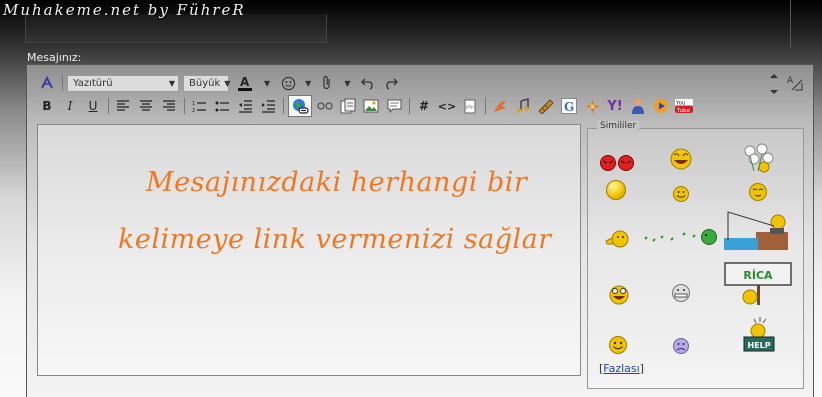 This screenshot has height=397, width=822. I want to click on message-label: Mesajınız:, so click(54, 57).